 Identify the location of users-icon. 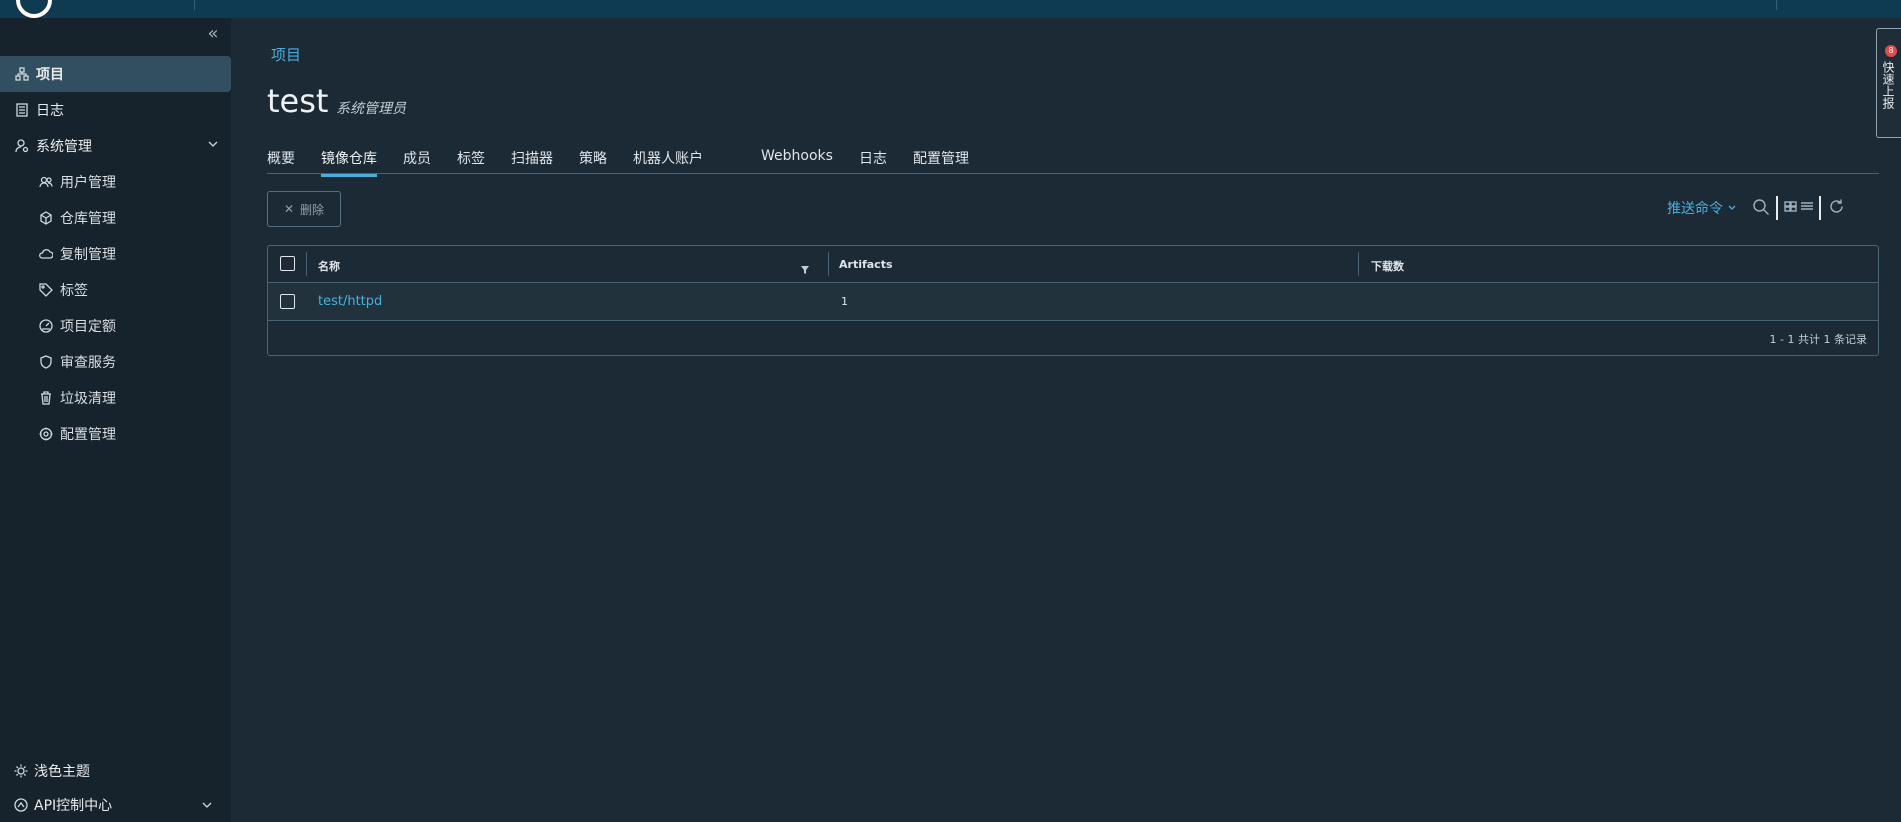
(46, 182).